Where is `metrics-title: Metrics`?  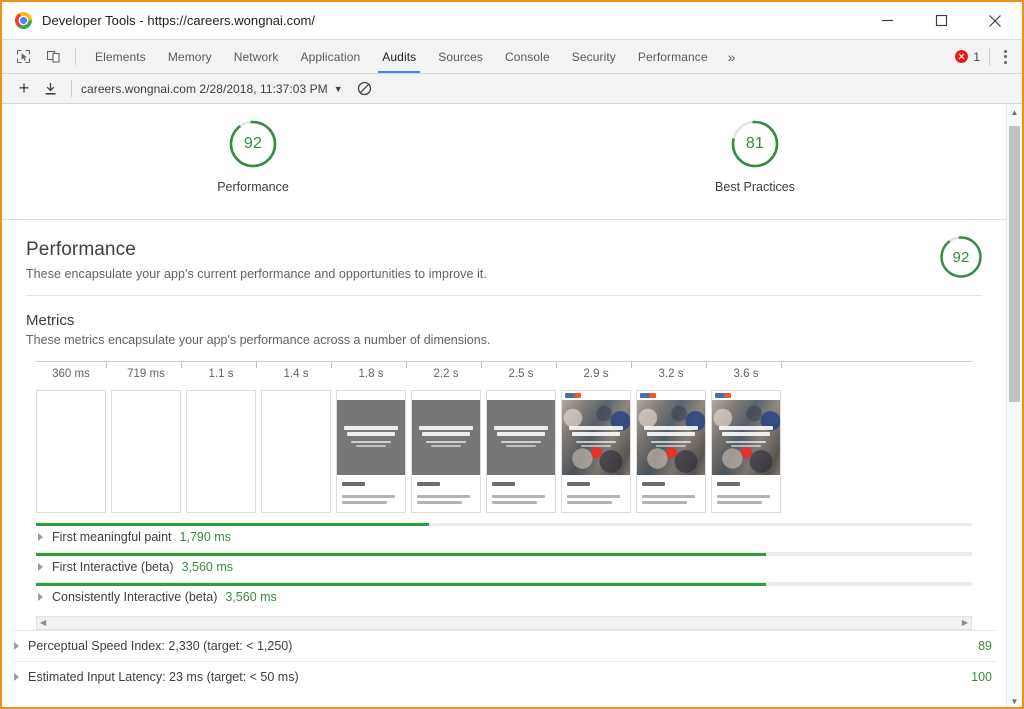 metrics-title: Metrics is located at coordinates (50, 320).